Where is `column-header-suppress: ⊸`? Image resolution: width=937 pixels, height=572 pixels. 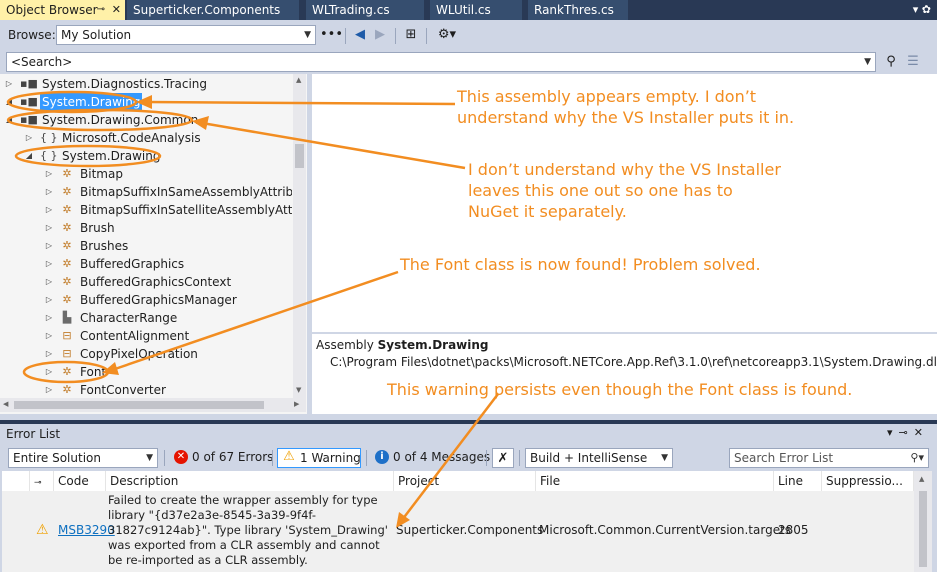 column-header-suppress: ⊸ is located at coordinates (42, 481).